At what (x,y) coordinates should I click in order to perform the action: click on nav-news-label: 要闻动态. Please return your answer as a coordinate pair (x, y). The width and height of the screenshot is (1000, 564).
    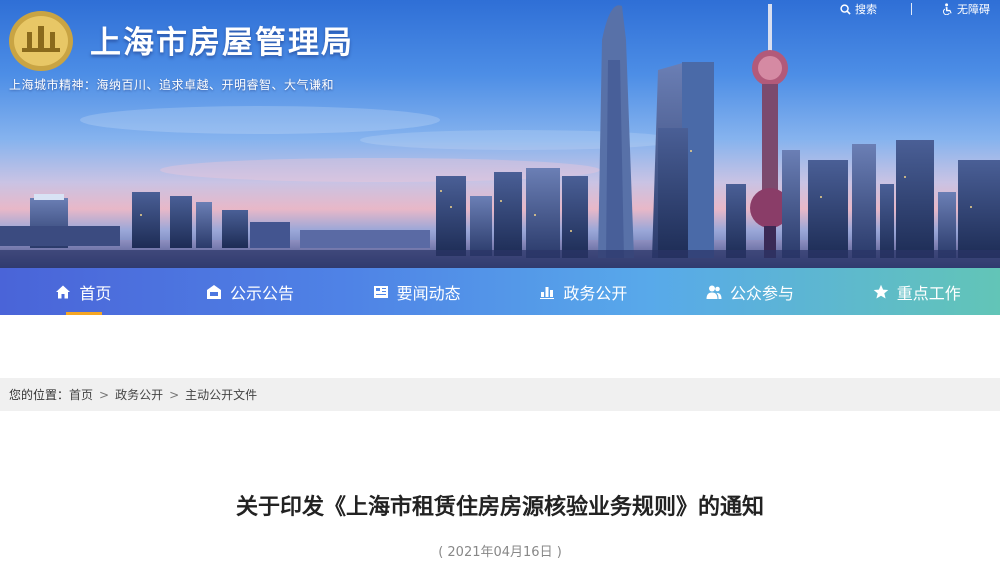
    Looking at the image, I should click on (428, 293).